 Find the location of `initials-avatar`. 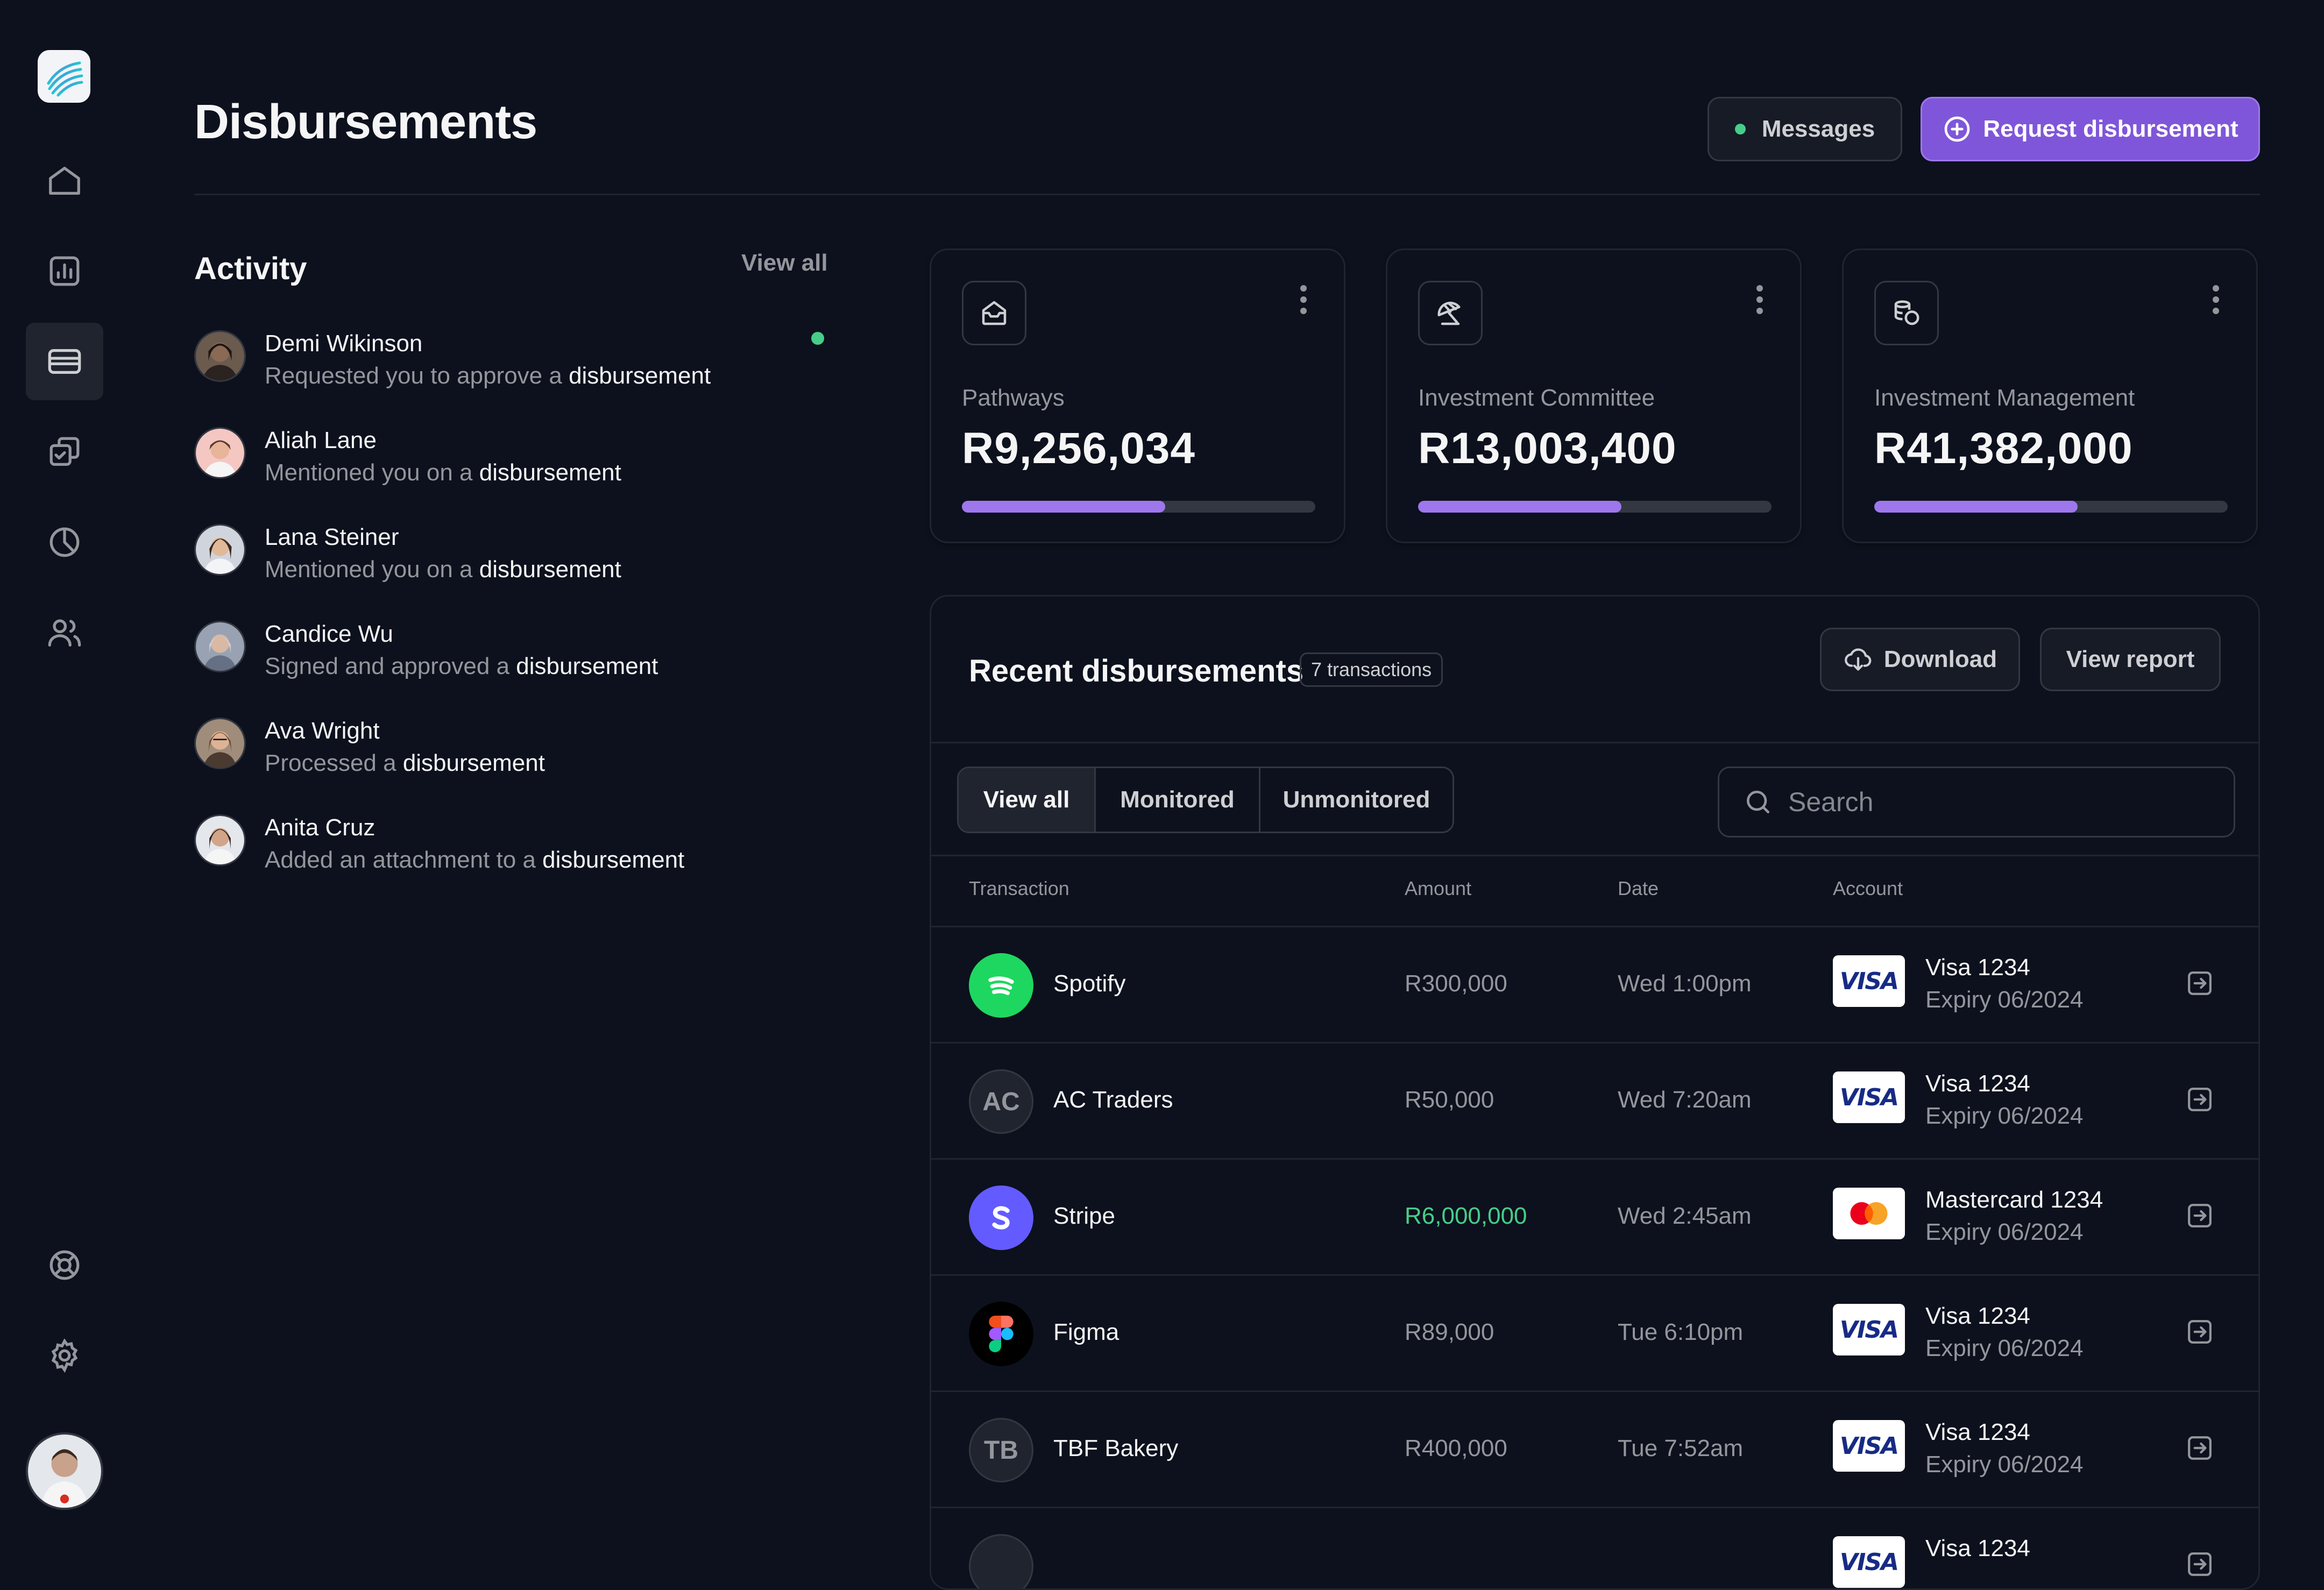

initials-avatar is located at coordinates (1001, 1561).